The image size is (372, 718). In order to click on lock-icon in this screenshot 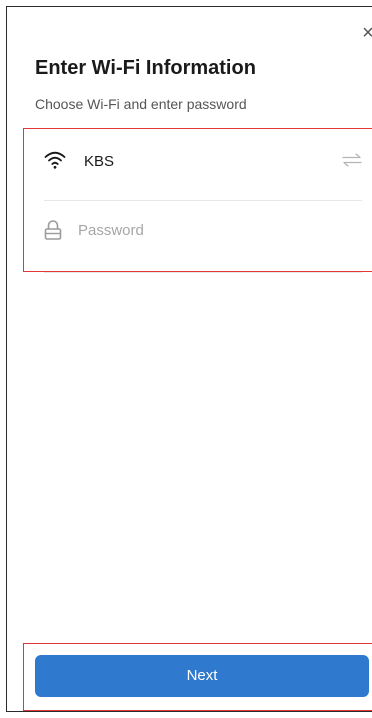, I will do `click(53, 230)`.